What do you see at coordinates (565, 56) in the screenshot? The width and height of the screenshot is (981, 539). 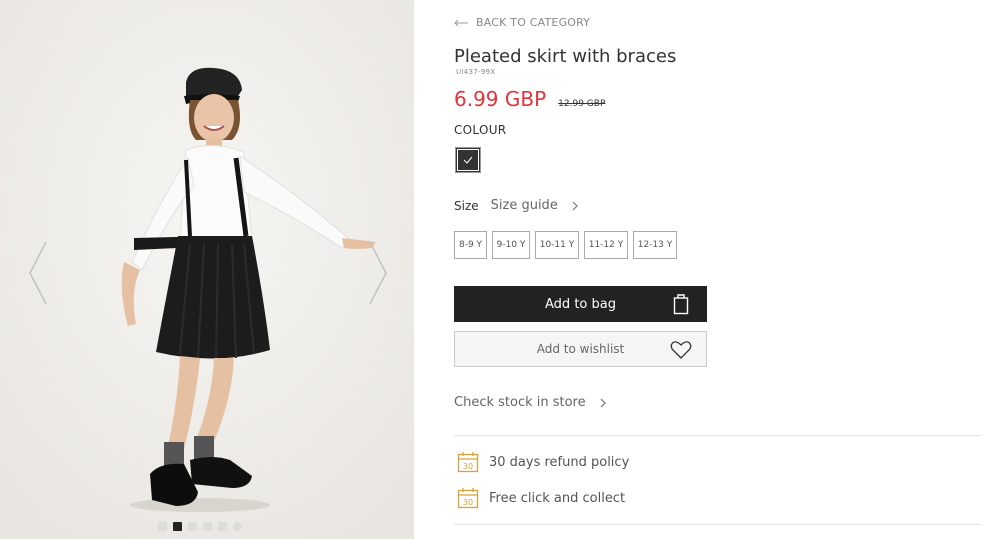 I see `product-title: Pleated skirt with braces` at bounding box center [565, 56].